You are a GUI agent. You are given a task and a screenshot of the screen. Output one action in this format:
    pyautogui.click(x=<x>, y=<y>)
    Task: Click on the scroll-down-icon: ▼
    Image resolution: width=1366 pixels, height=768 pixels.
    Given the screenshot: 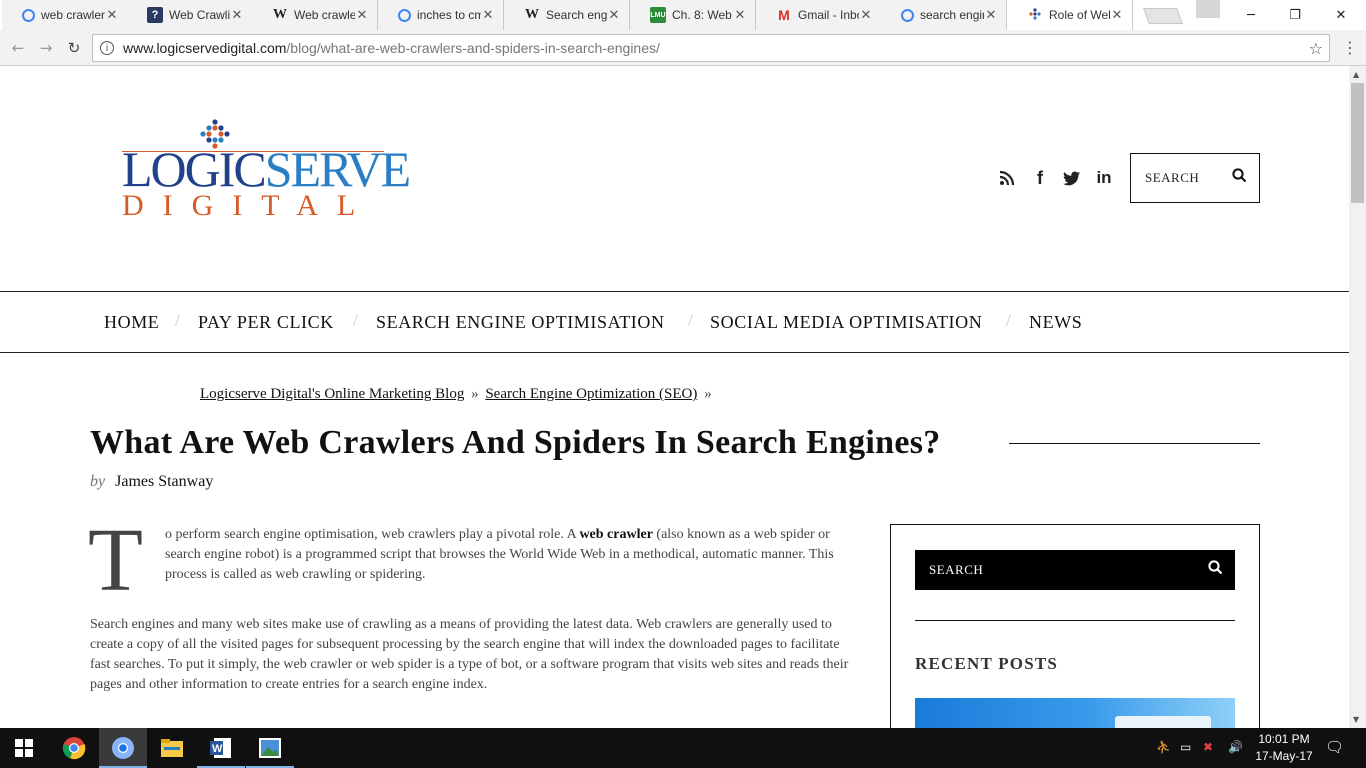 What is the action you would take?
    pyautogui.click(x=1356, y=719)
    